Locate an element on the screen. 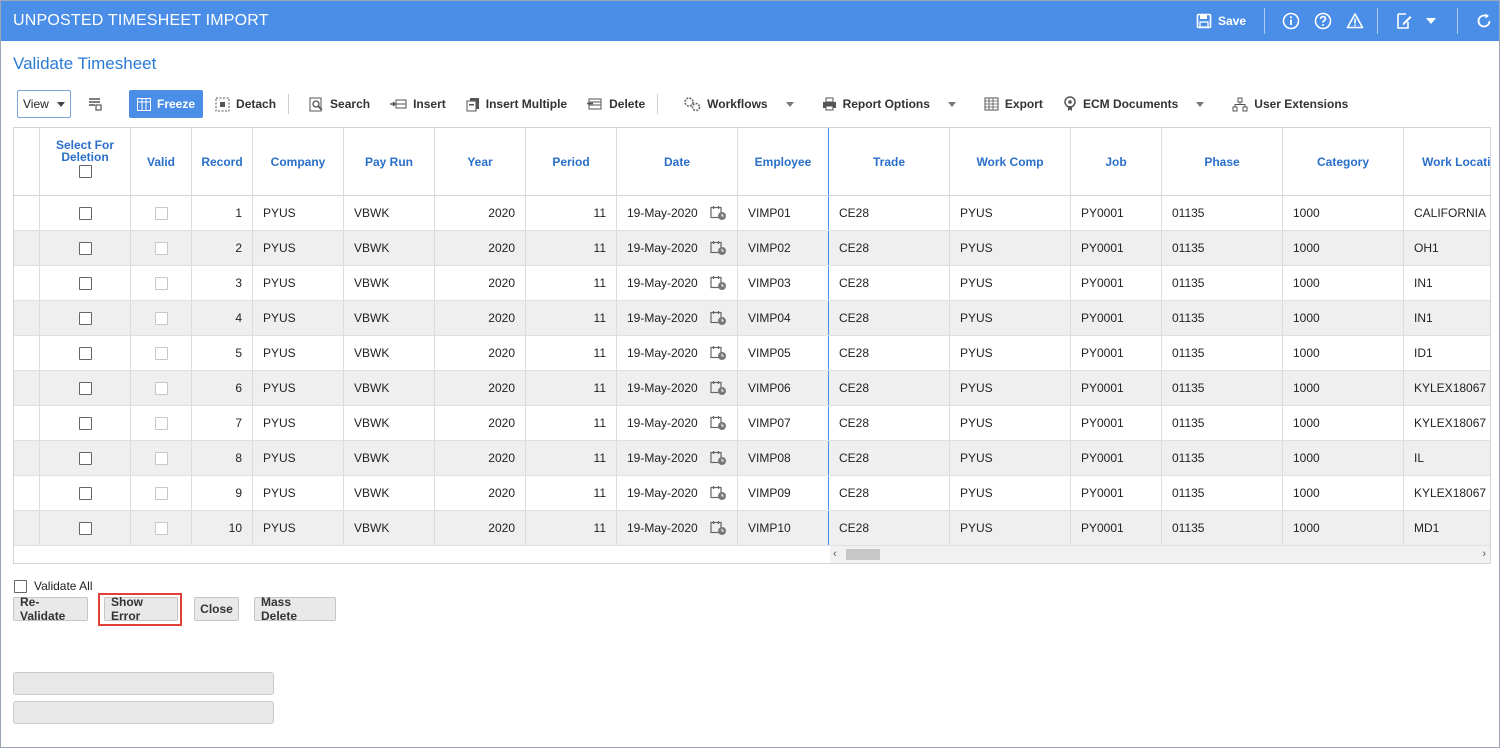  cell-employee: VIMP01 is located at coordinates (783, 213).